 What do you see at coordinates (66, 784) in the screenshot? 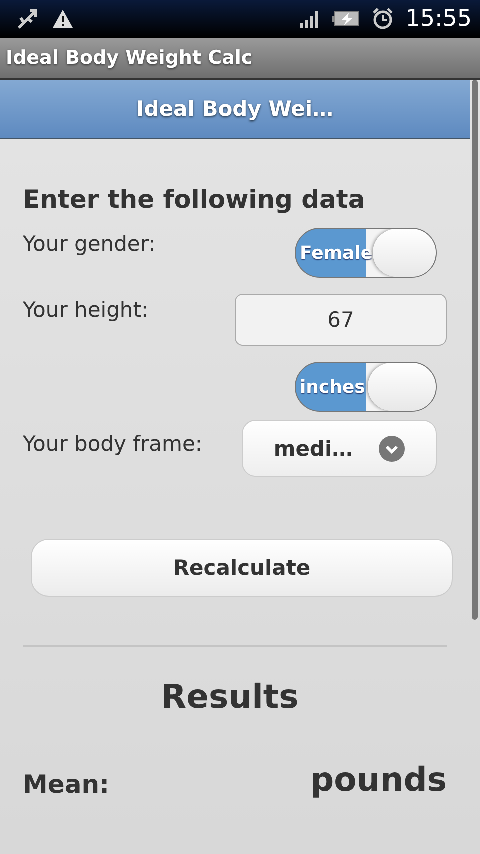
I see `result-label: Mean:` at bounding box center [66, 784].